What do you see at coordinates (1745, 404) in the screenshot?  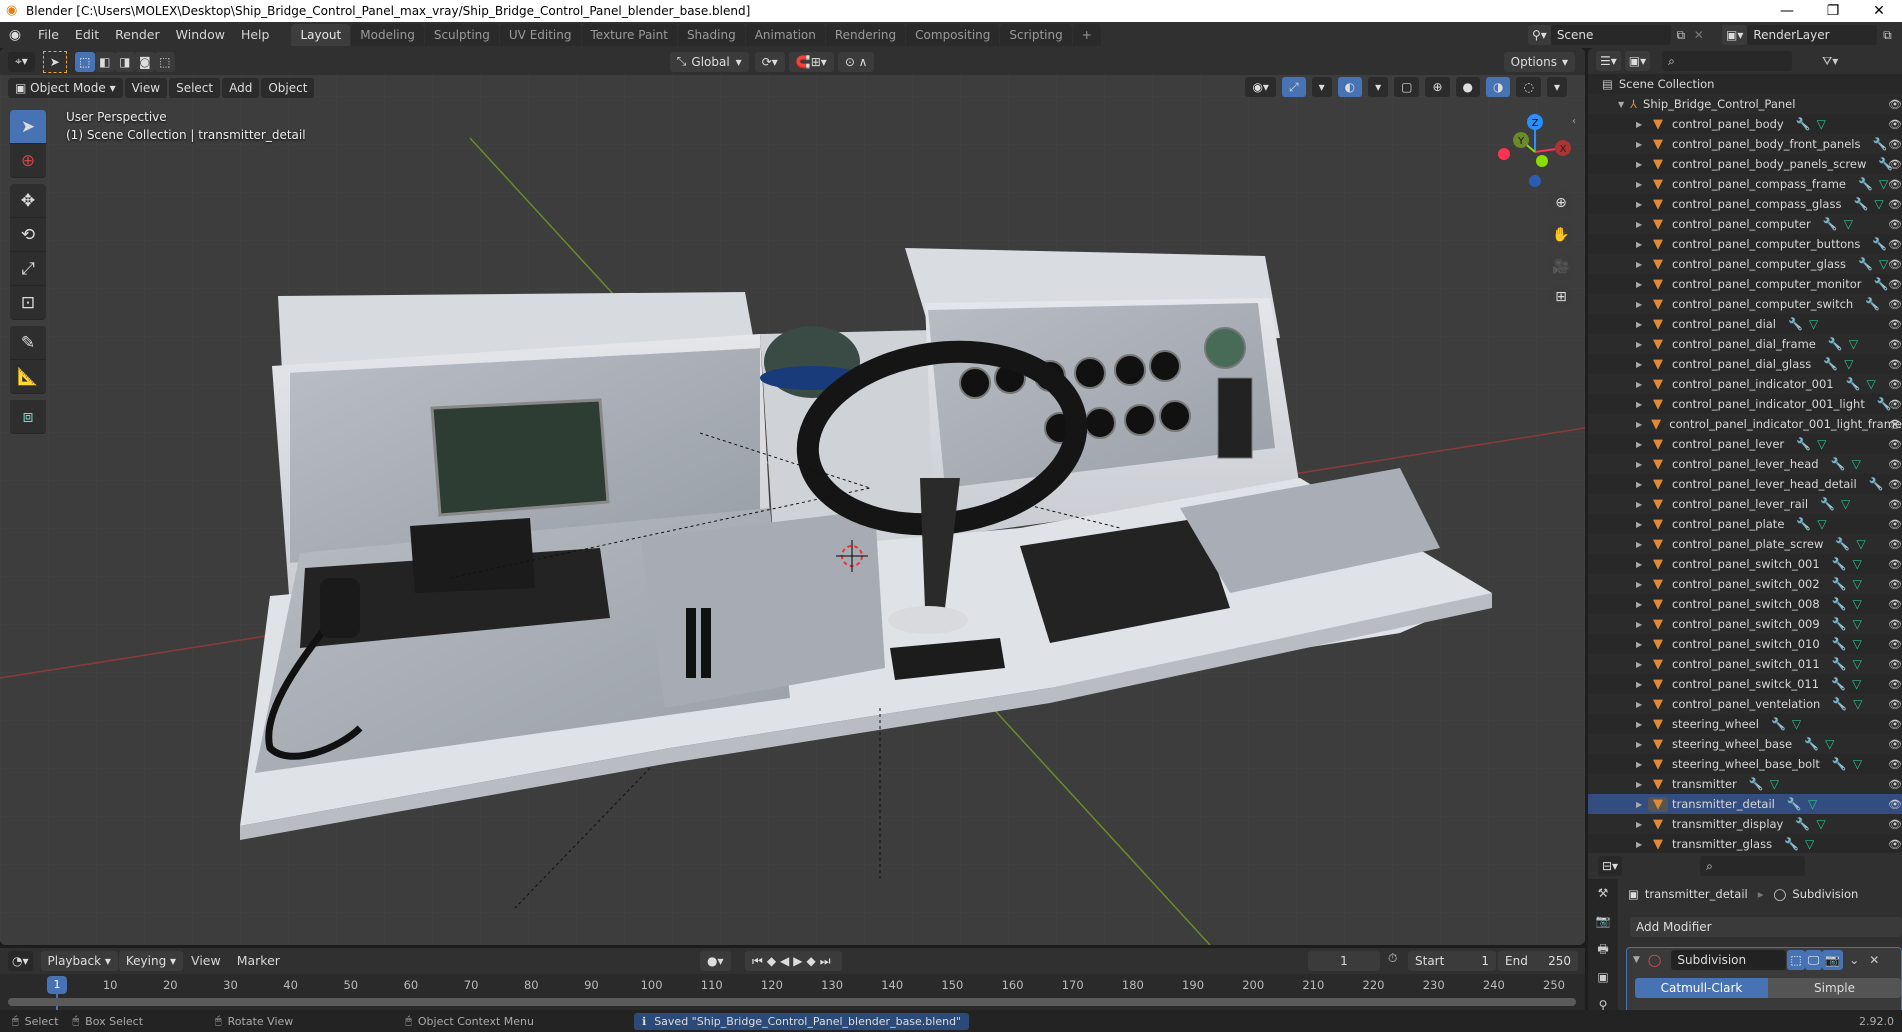 I see `outliner-item: ▶ ▼ control_panel_indicator_001_light 🔧 👁` at bounding box center [1745, 404].